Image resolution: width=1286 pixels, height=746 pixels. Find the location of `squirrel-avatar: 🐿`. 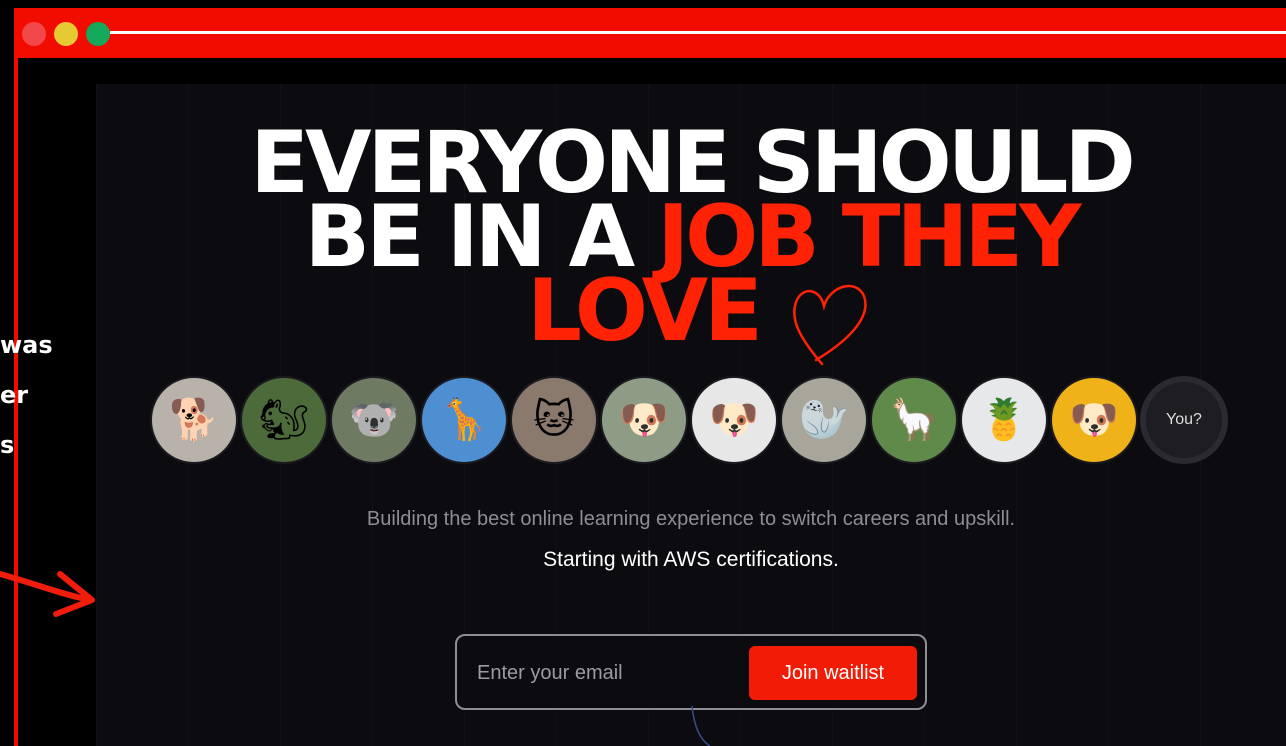

squirrel-avatar: 🐿 is located at coordinates (284, 420).